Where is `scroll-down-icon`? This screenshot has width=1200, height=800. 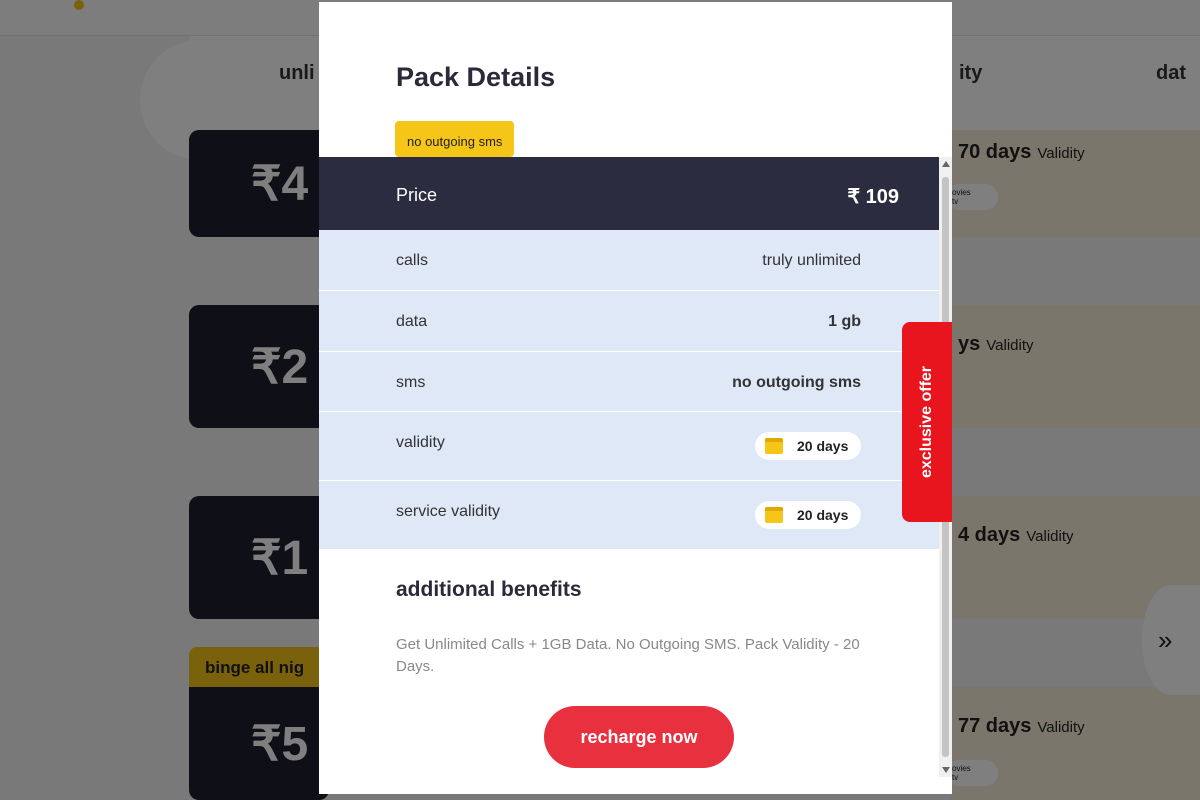
scroll-down-icon is located at coordinates (946, 770).